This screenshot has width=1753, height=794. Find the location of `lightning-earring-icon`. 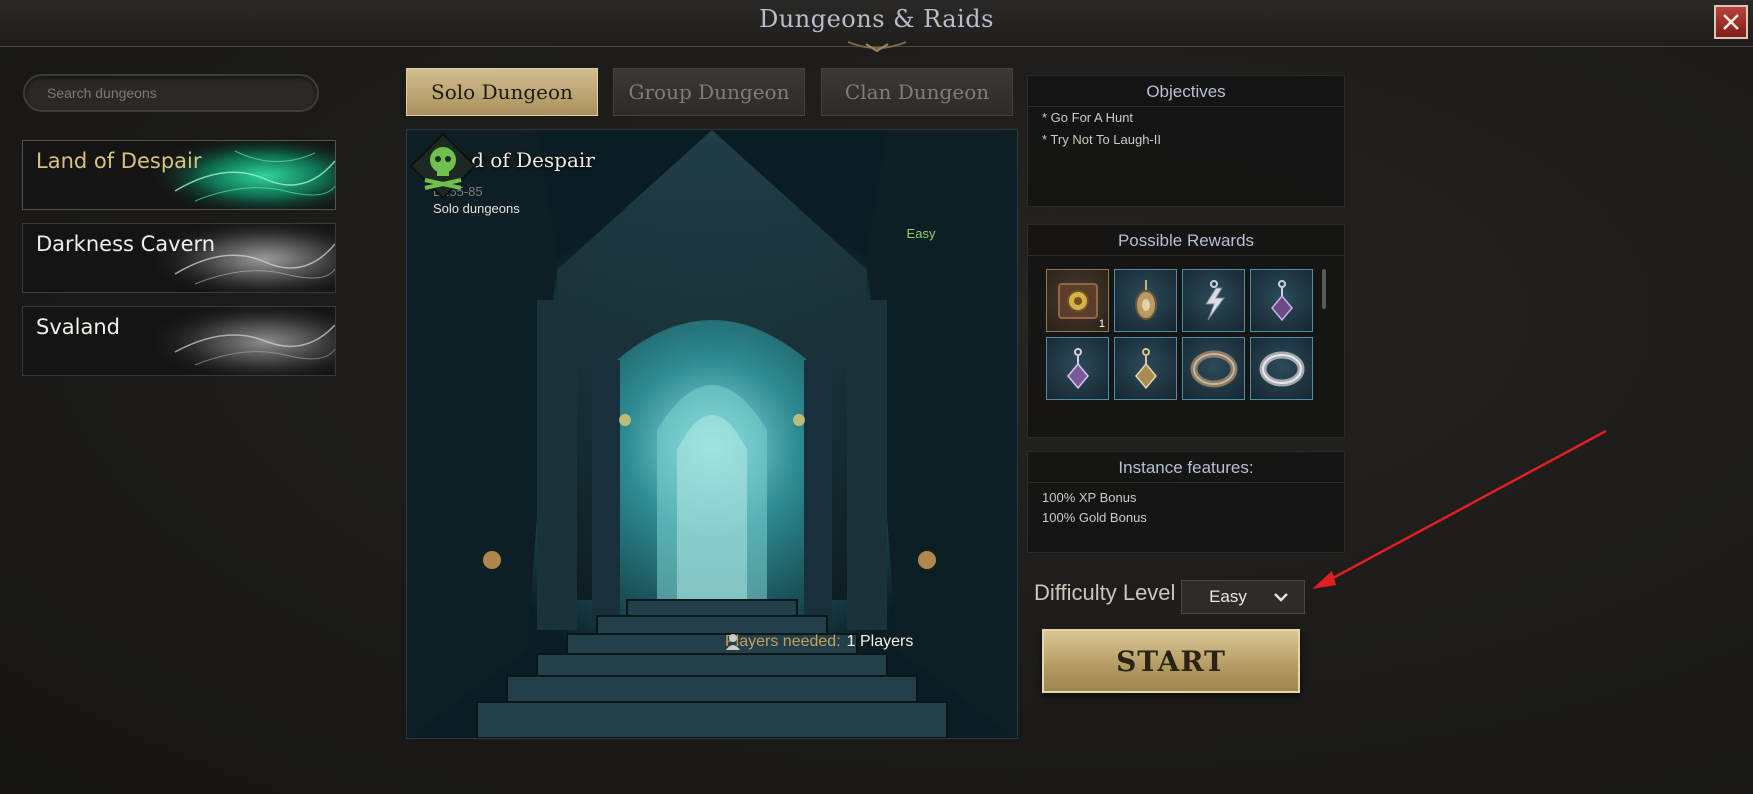

lightning-earring-icon is located at coordinates (1214, 299).